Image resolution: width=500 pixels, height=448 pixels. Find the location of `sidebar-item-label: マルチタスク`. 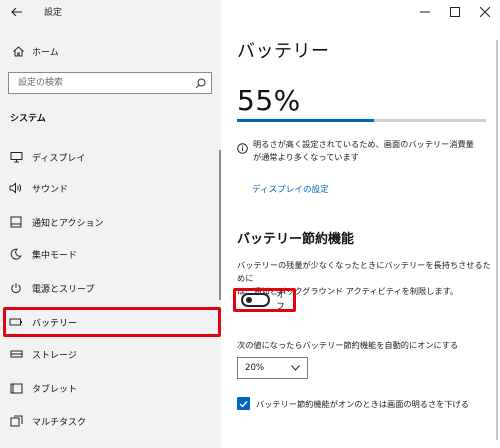

sidebar-item-label: マルチタスク is located at coordinates (59, 422).